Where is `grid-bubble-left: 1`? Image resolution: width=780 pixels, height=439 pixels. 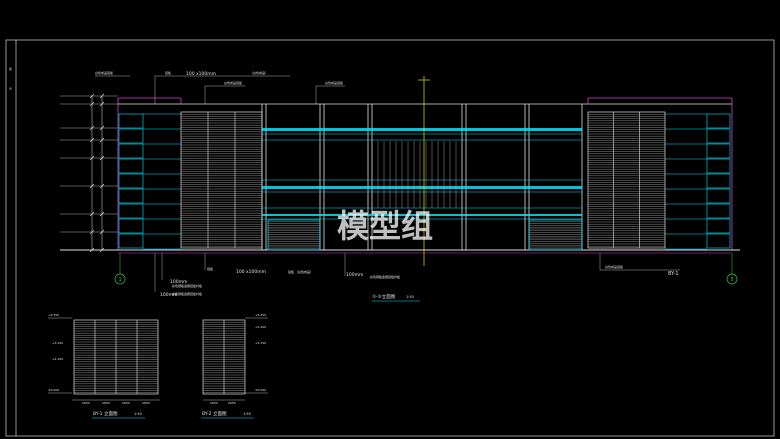
grid-bubble-left: 1 is located at coordinates (120, 269).